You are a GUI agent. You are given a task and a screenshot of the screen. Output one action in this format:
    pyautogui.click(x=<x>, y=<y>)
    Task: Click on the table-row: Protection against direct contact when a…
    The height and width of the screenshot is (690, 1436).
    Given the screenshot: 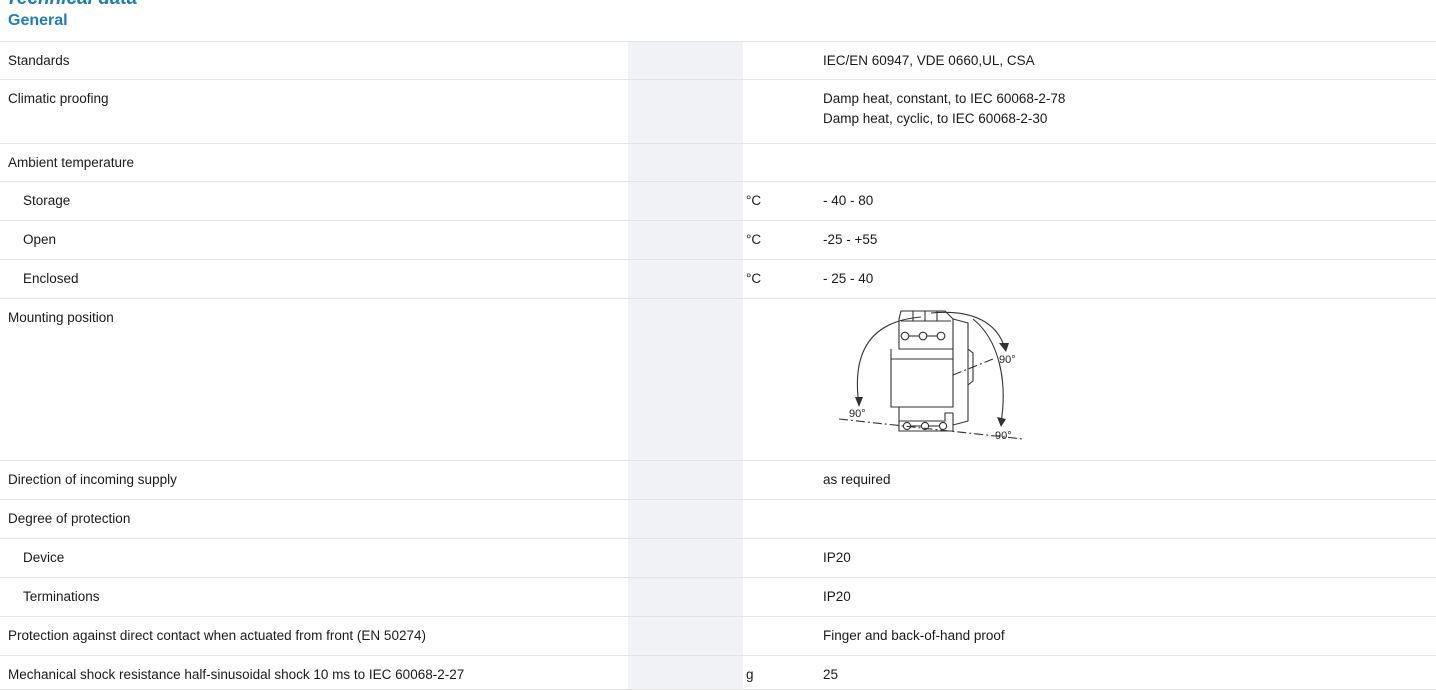 What is the action you would take?
    pyautogui.click(x=718, y=635)
    